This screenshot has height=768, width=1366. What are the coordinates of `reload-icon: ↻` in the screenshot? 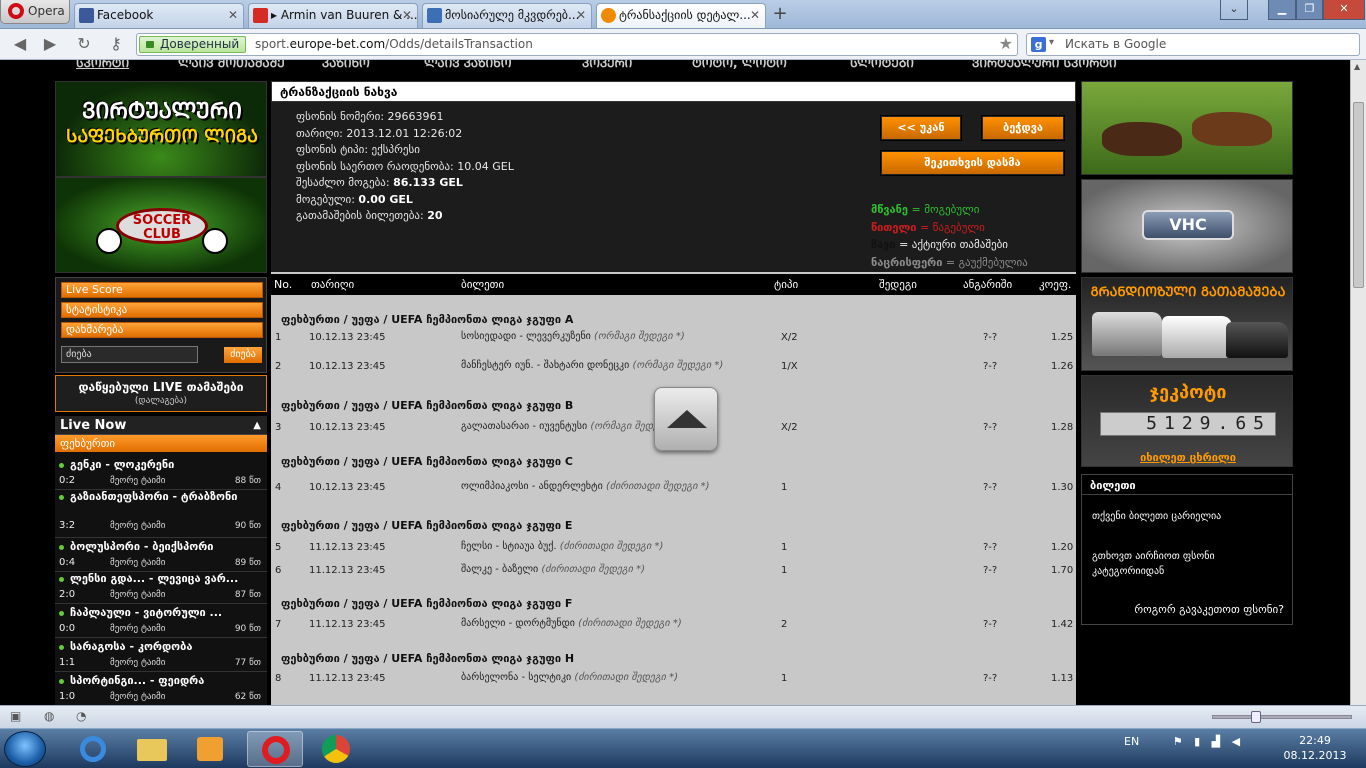 It's located at (84, 44).